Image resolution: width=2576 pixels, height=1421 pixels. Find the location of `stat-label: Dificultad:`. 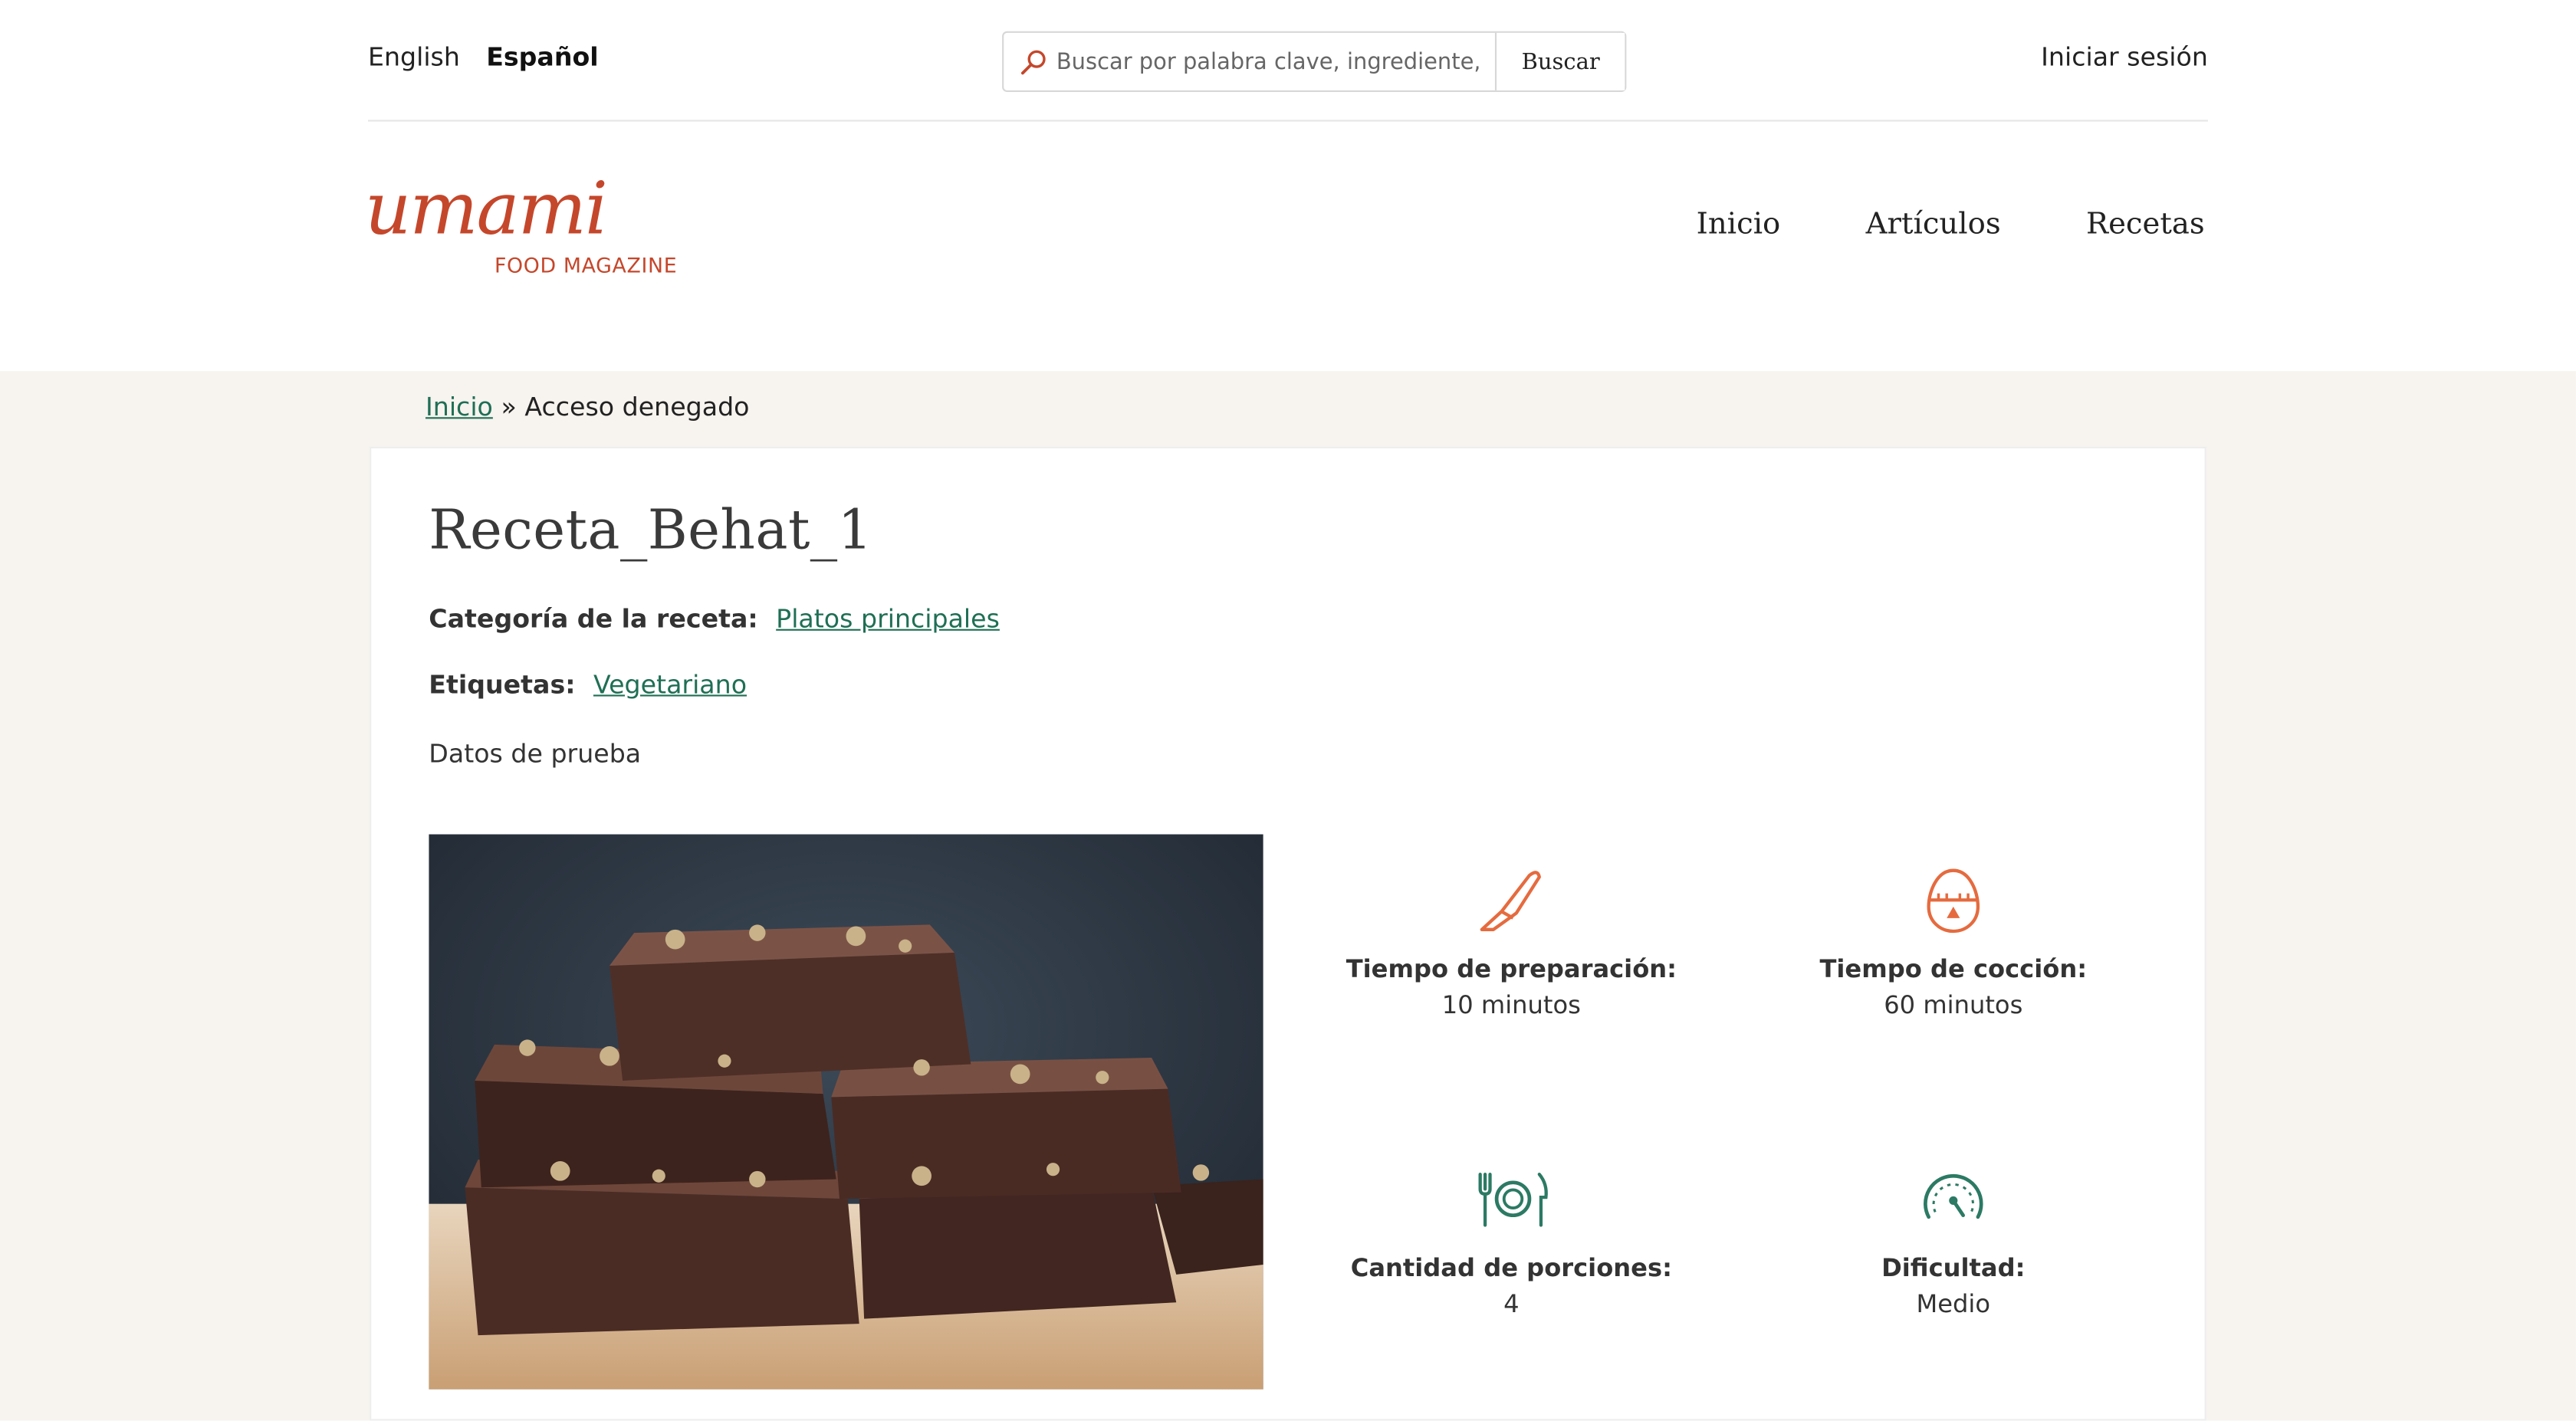

stat-label: Dificultad: is located at coordinates (1953, 1267).